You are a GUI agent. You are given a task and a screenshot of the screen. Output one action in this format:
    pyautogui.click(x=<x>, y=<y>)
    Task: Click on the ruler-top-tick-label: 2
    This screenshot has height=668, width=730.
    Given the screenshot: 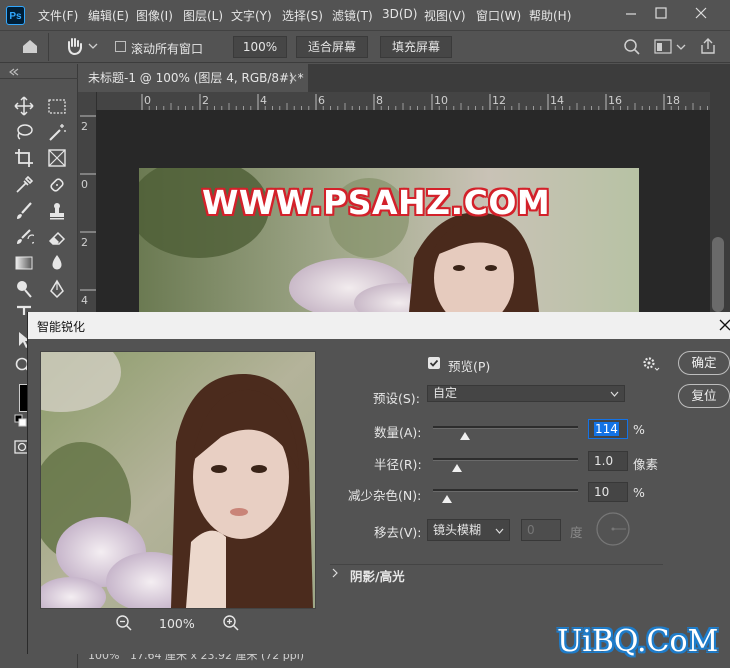 What is the action you would take?
    pyautogui.click(x=205, y=100)
    